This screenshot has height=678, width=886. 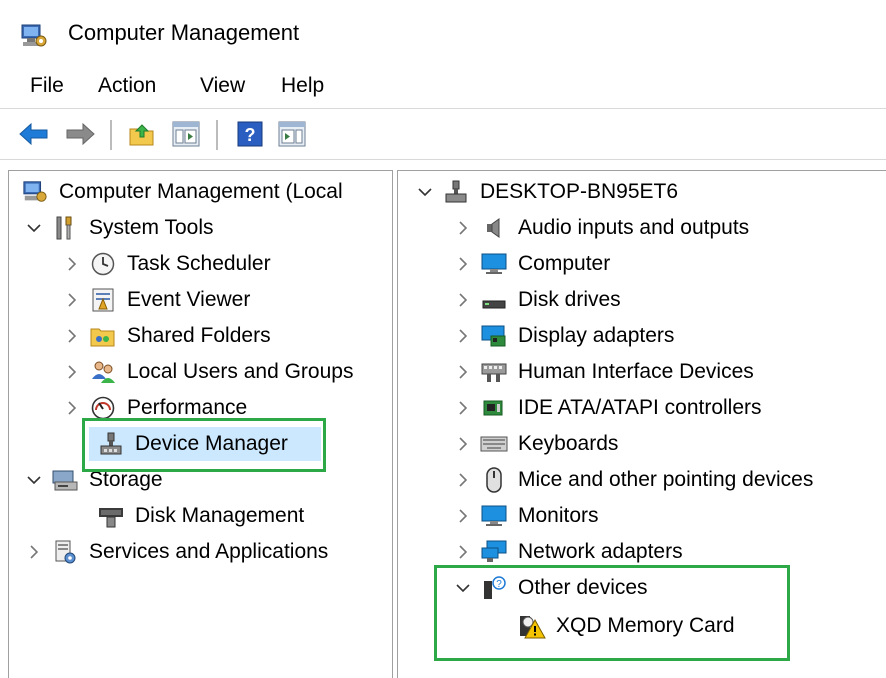 I want to click on forward-button, so click(x=80, y=134).